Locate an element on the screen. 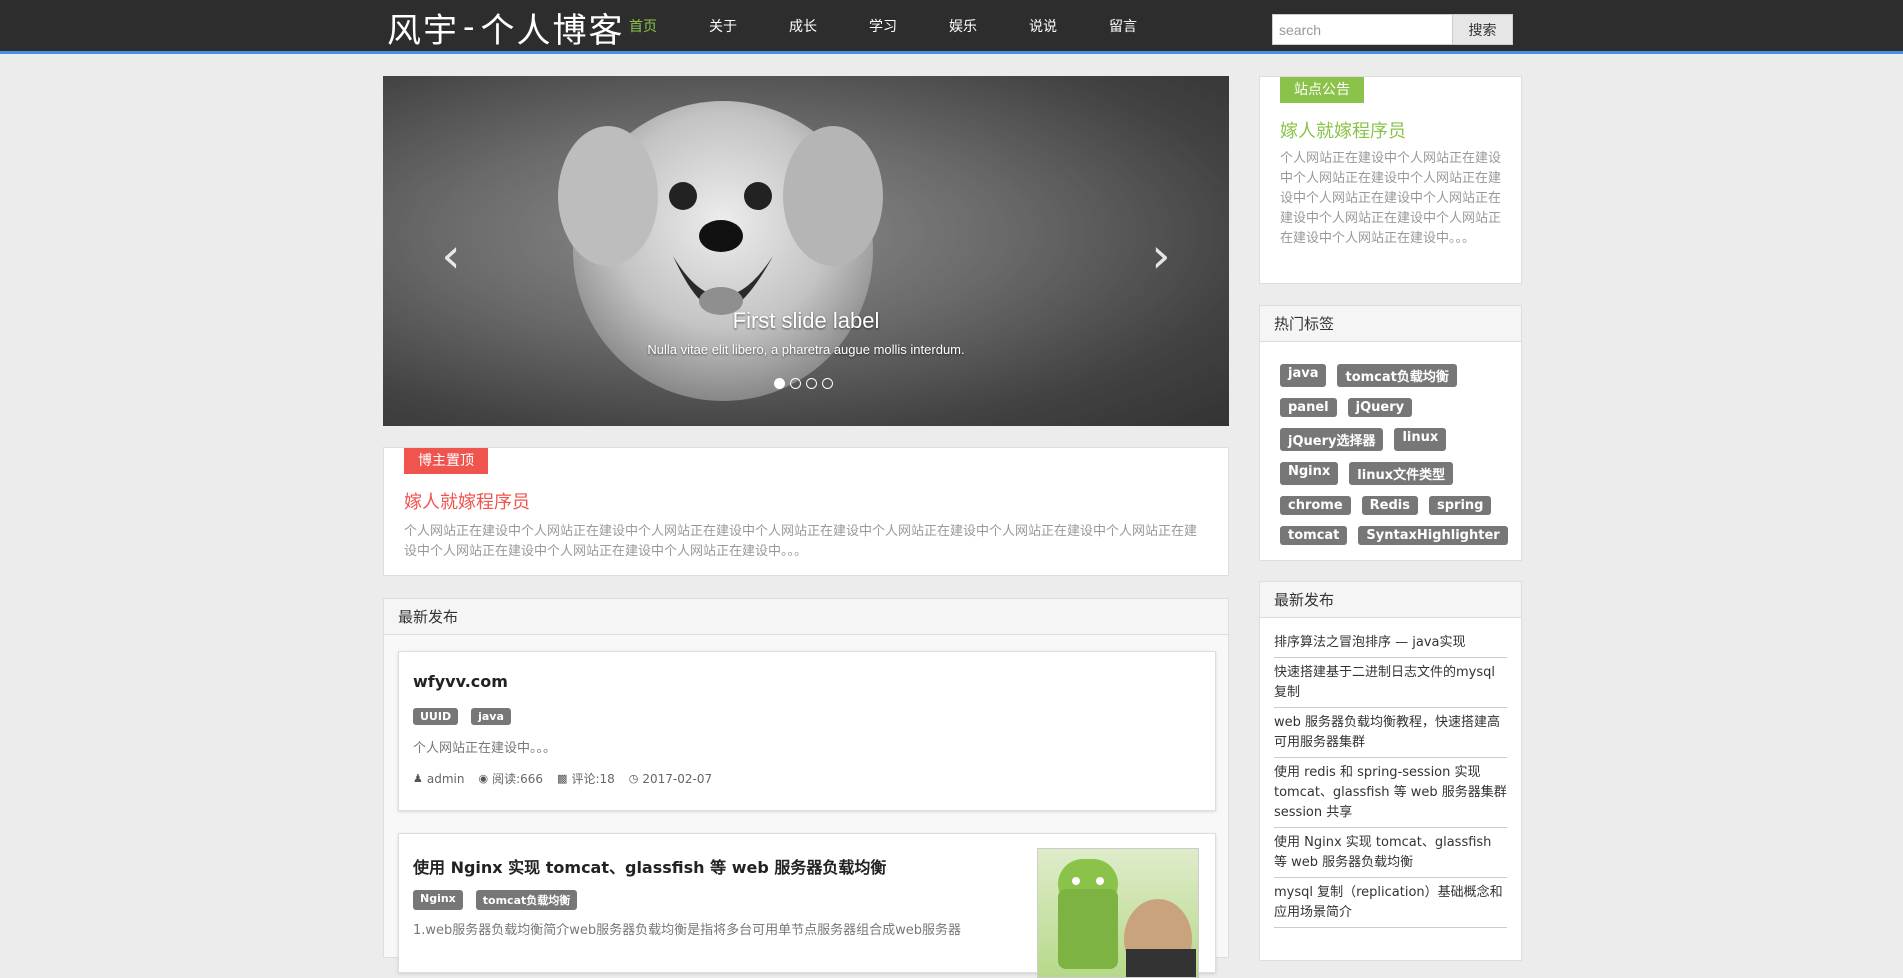  pinned-ribbon: 博主置顶 is located at coordinates (446, 461).